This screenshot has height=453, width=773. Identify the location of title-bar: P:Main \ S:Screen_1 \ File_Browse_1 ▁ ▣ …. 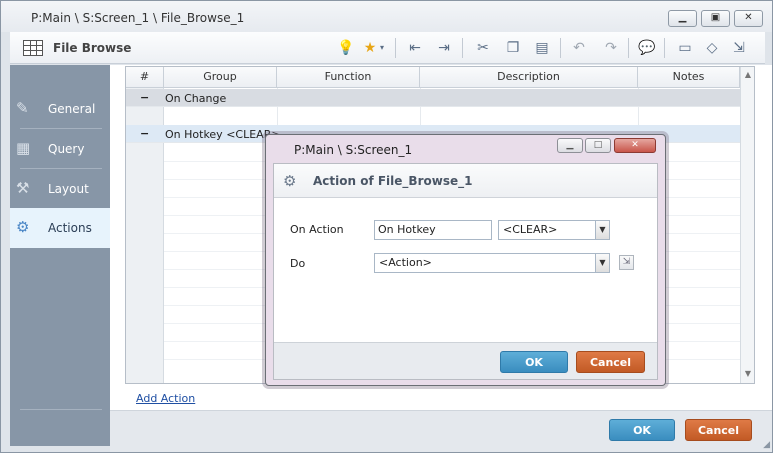
(386, 16).